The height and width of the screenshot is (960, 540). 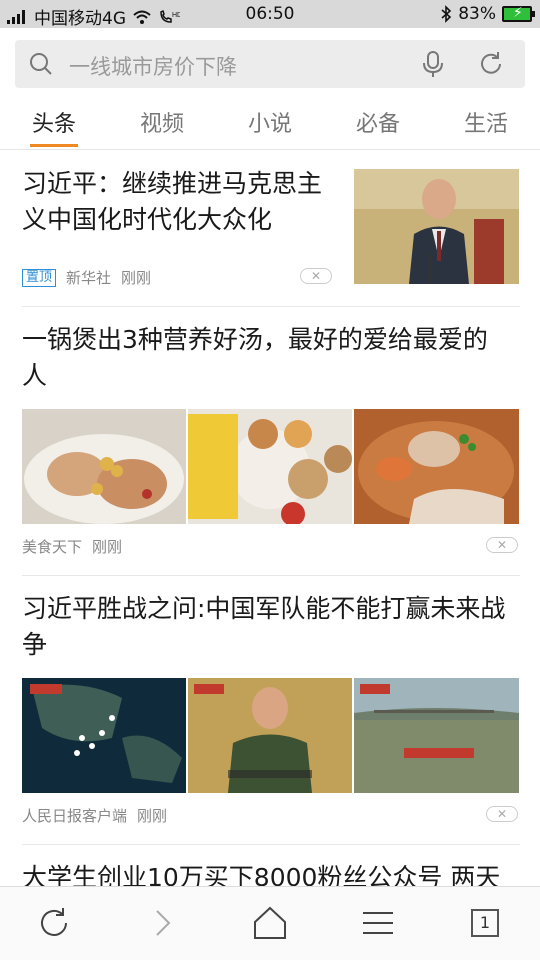 What do you see at coordinates (34, 645) in the screenshot?
I see `article-3-title-line2: 争` at bounding box center [34, 645].